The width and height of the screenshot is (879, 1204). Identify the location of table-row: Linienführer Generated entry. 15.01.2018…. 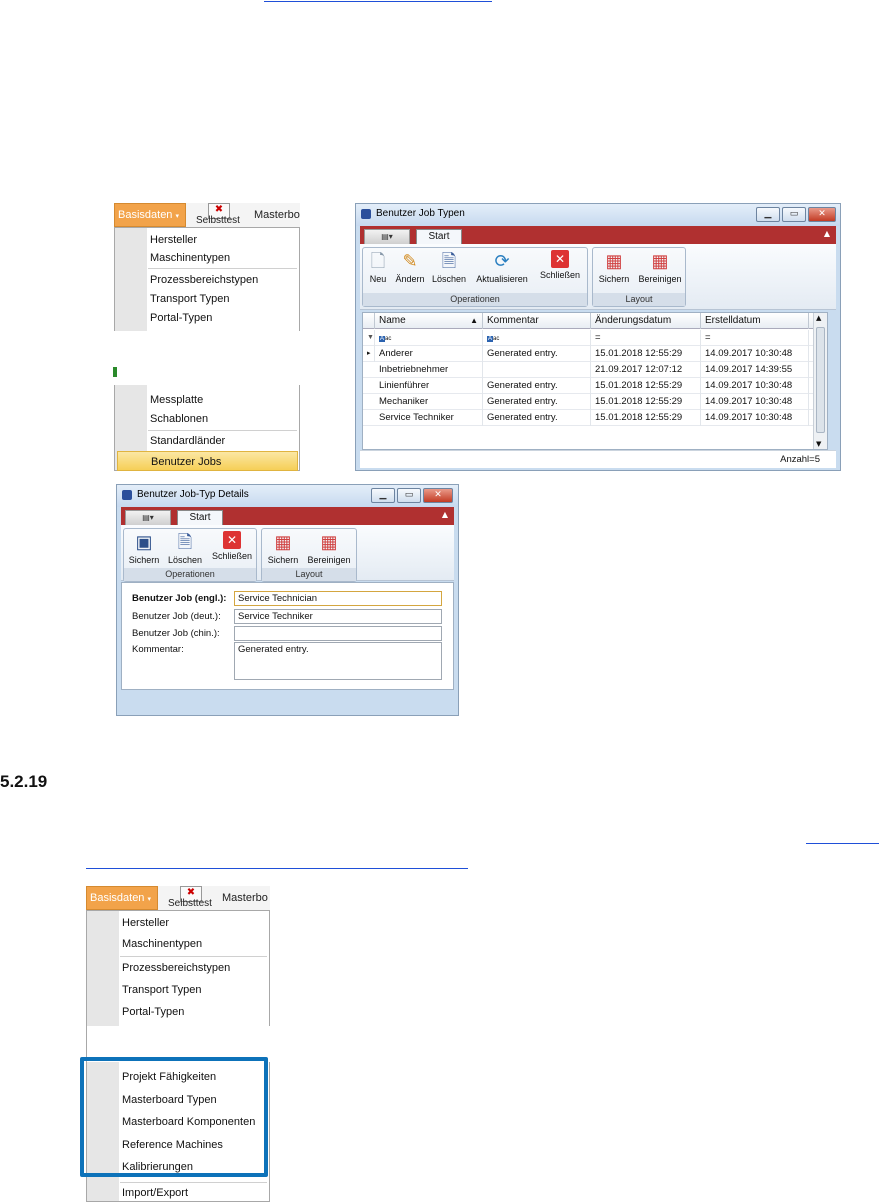
(588, 386).